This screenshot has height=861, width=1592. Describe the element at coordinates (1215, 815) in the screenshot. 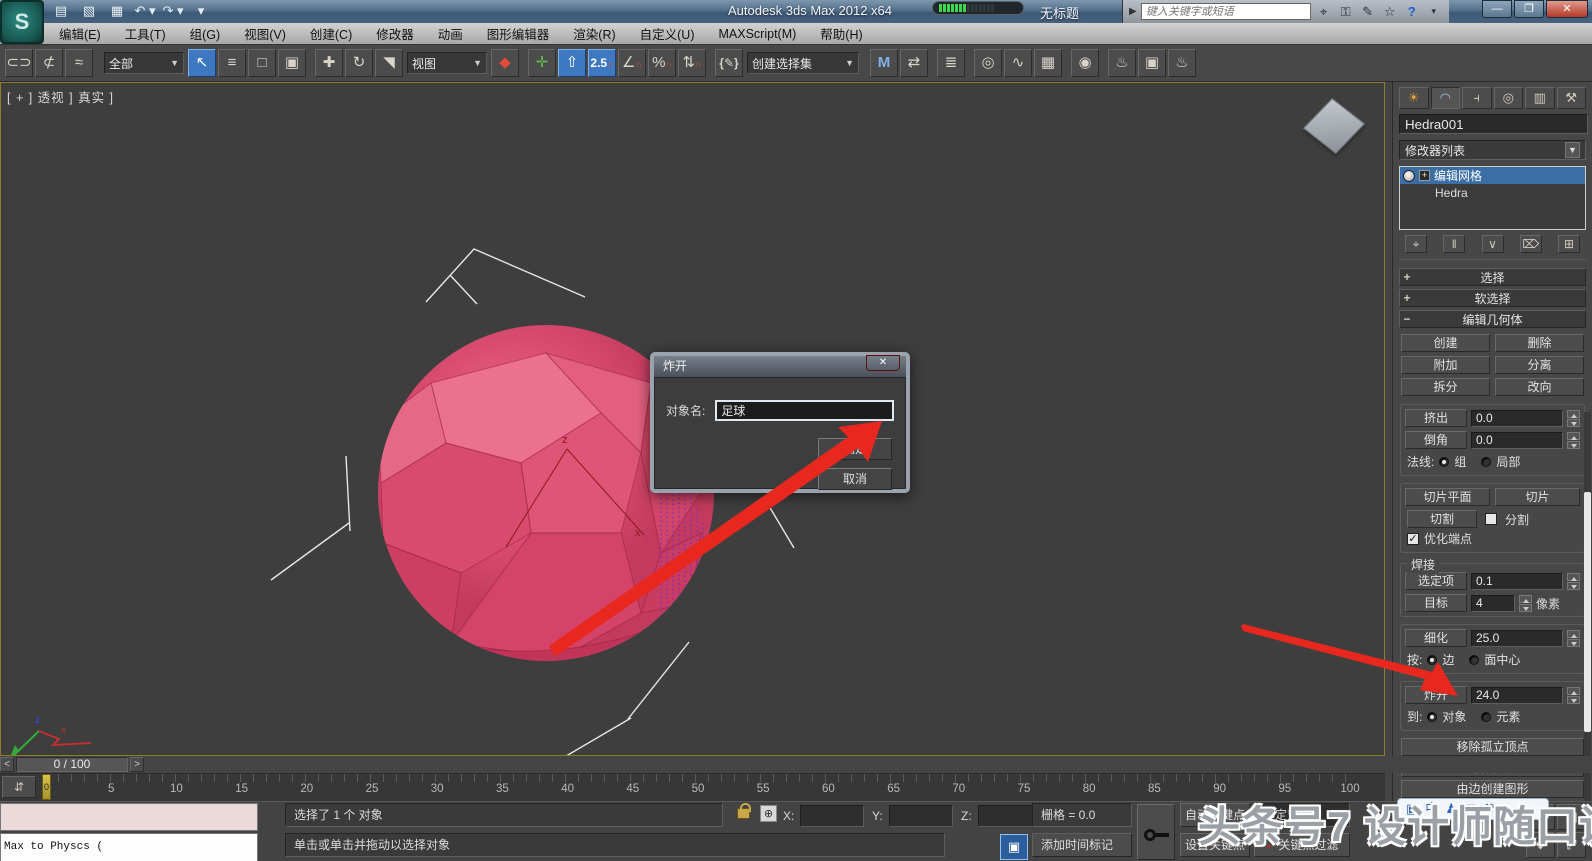

I see `auto-key-button: 自动关键点` at that location.